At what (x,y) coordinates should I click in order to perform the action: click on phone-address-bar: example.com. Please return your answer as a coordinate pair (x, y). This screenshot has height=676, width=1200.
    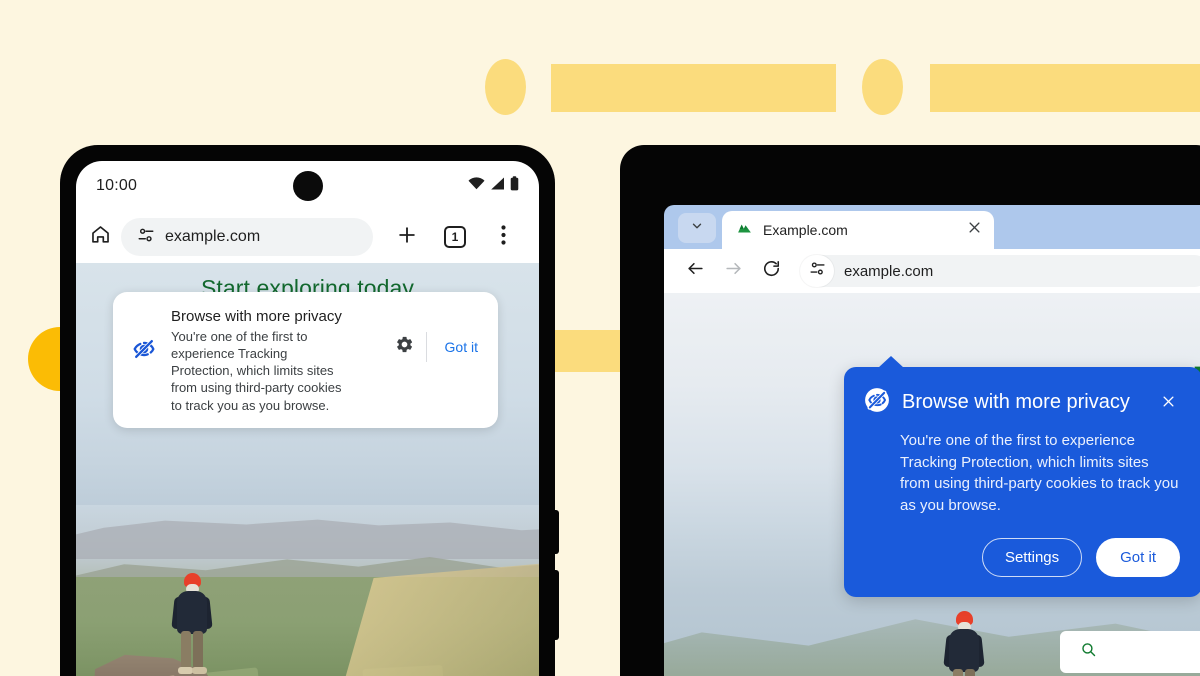
    Looking at the image, I should click on (247, 237).